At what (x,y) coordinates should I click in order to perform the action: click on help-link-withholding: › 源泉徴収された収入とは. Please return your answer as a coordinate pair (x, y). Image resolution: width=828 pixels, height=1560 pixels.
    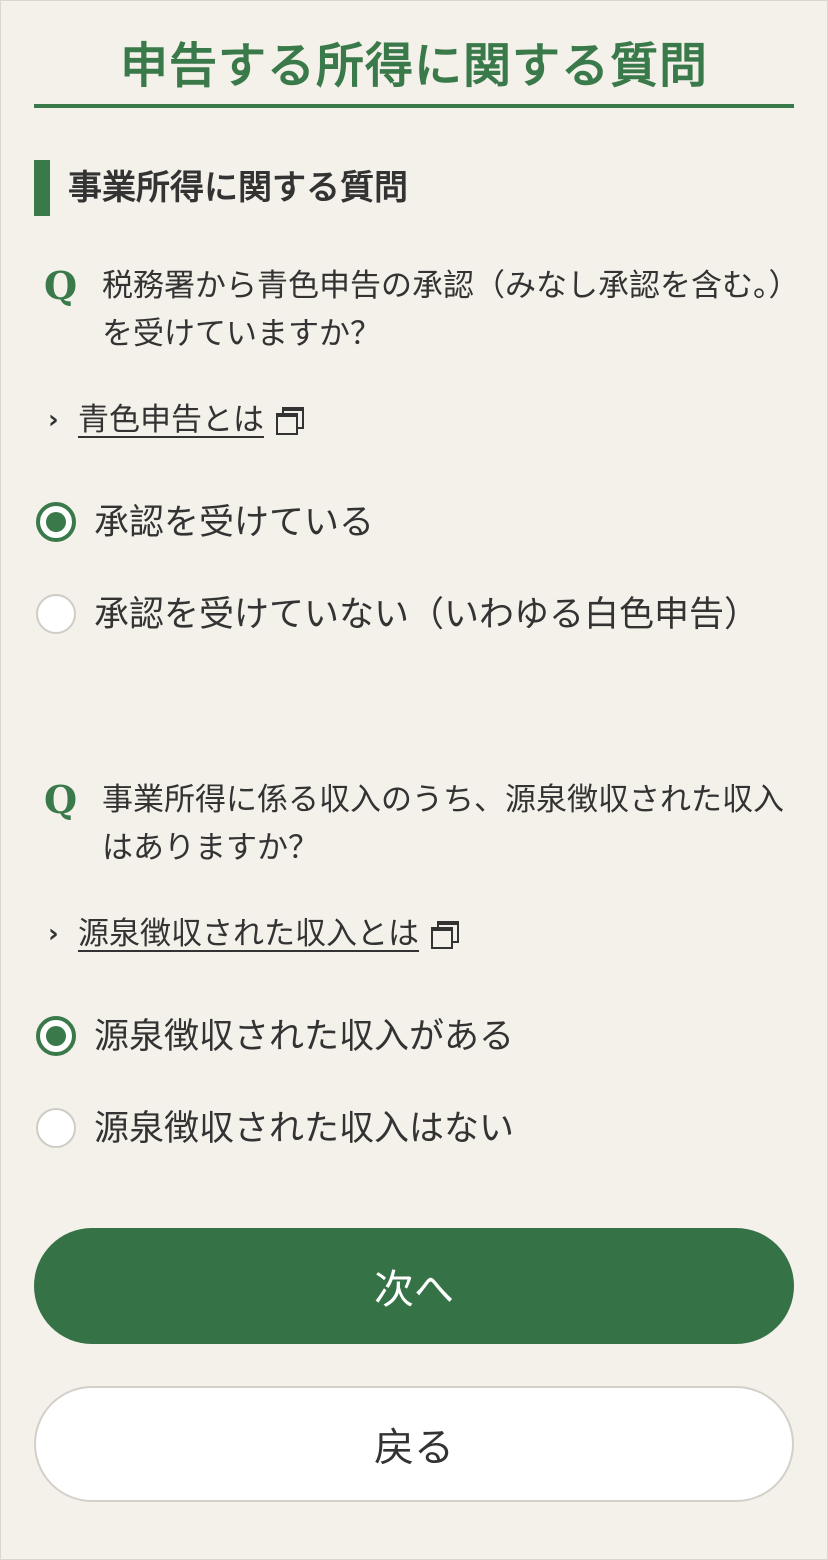
    Looking at the image, I should click on (253, 934).